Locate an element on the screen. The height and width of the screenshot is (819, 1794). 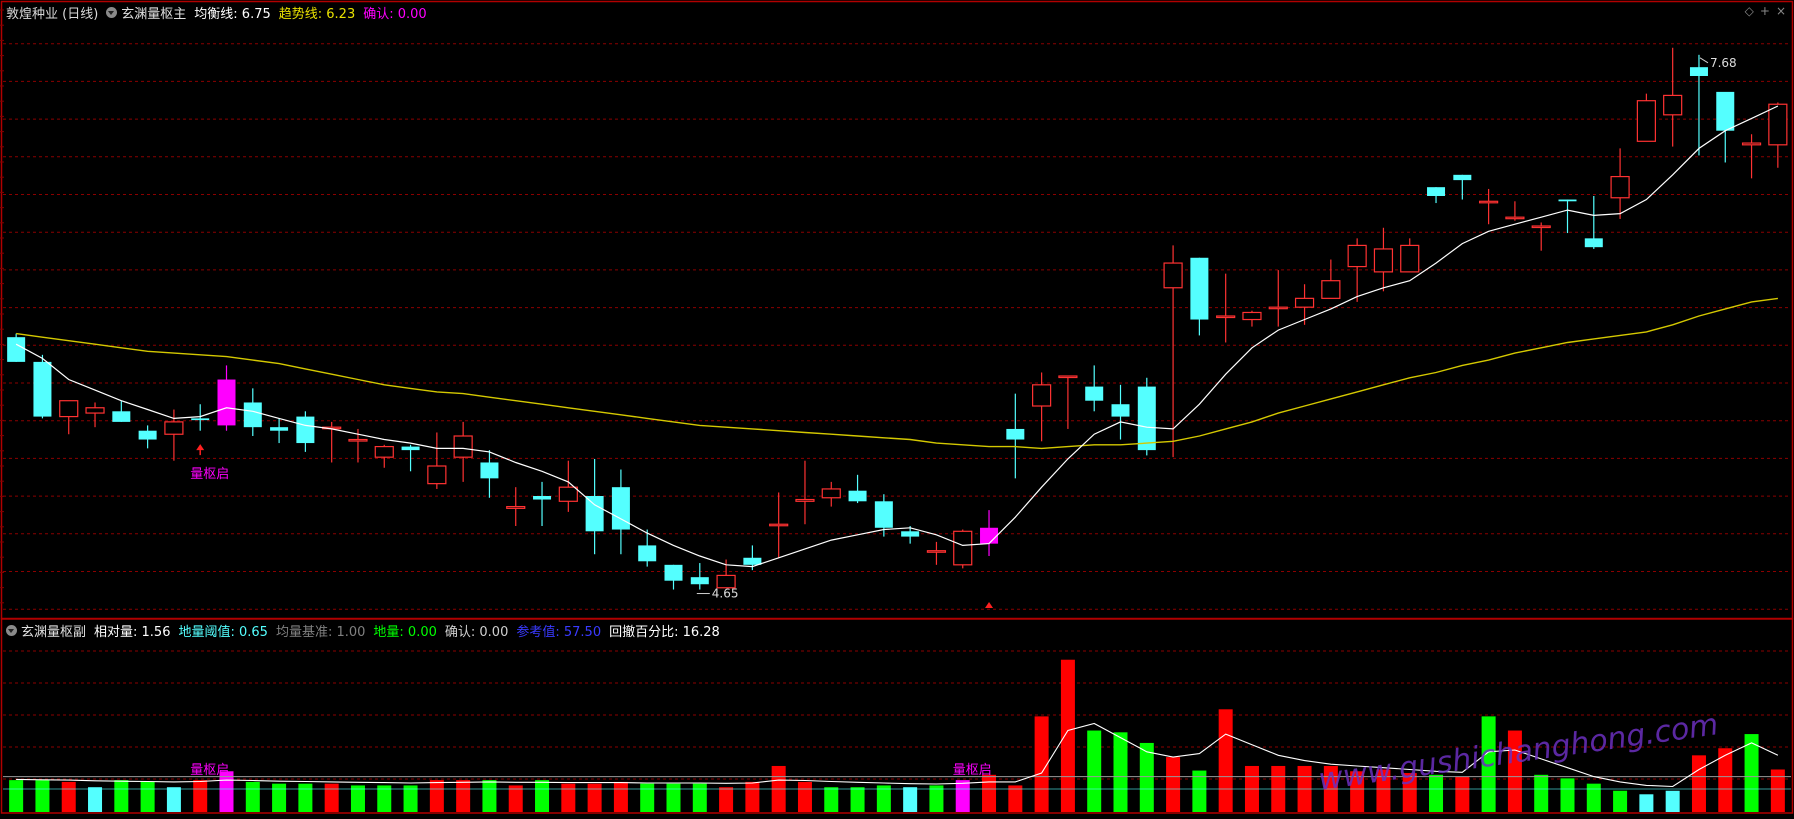
low-vol-value: 地量: 0.00 is located at coordinates (405, 632).